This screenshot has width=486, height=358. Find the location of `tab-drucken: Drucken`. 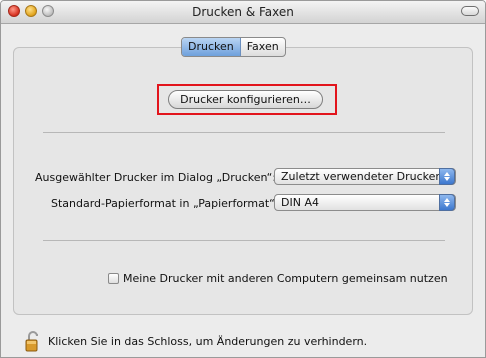

tab-drucken: Drucken is located at coordinates (211, 47).